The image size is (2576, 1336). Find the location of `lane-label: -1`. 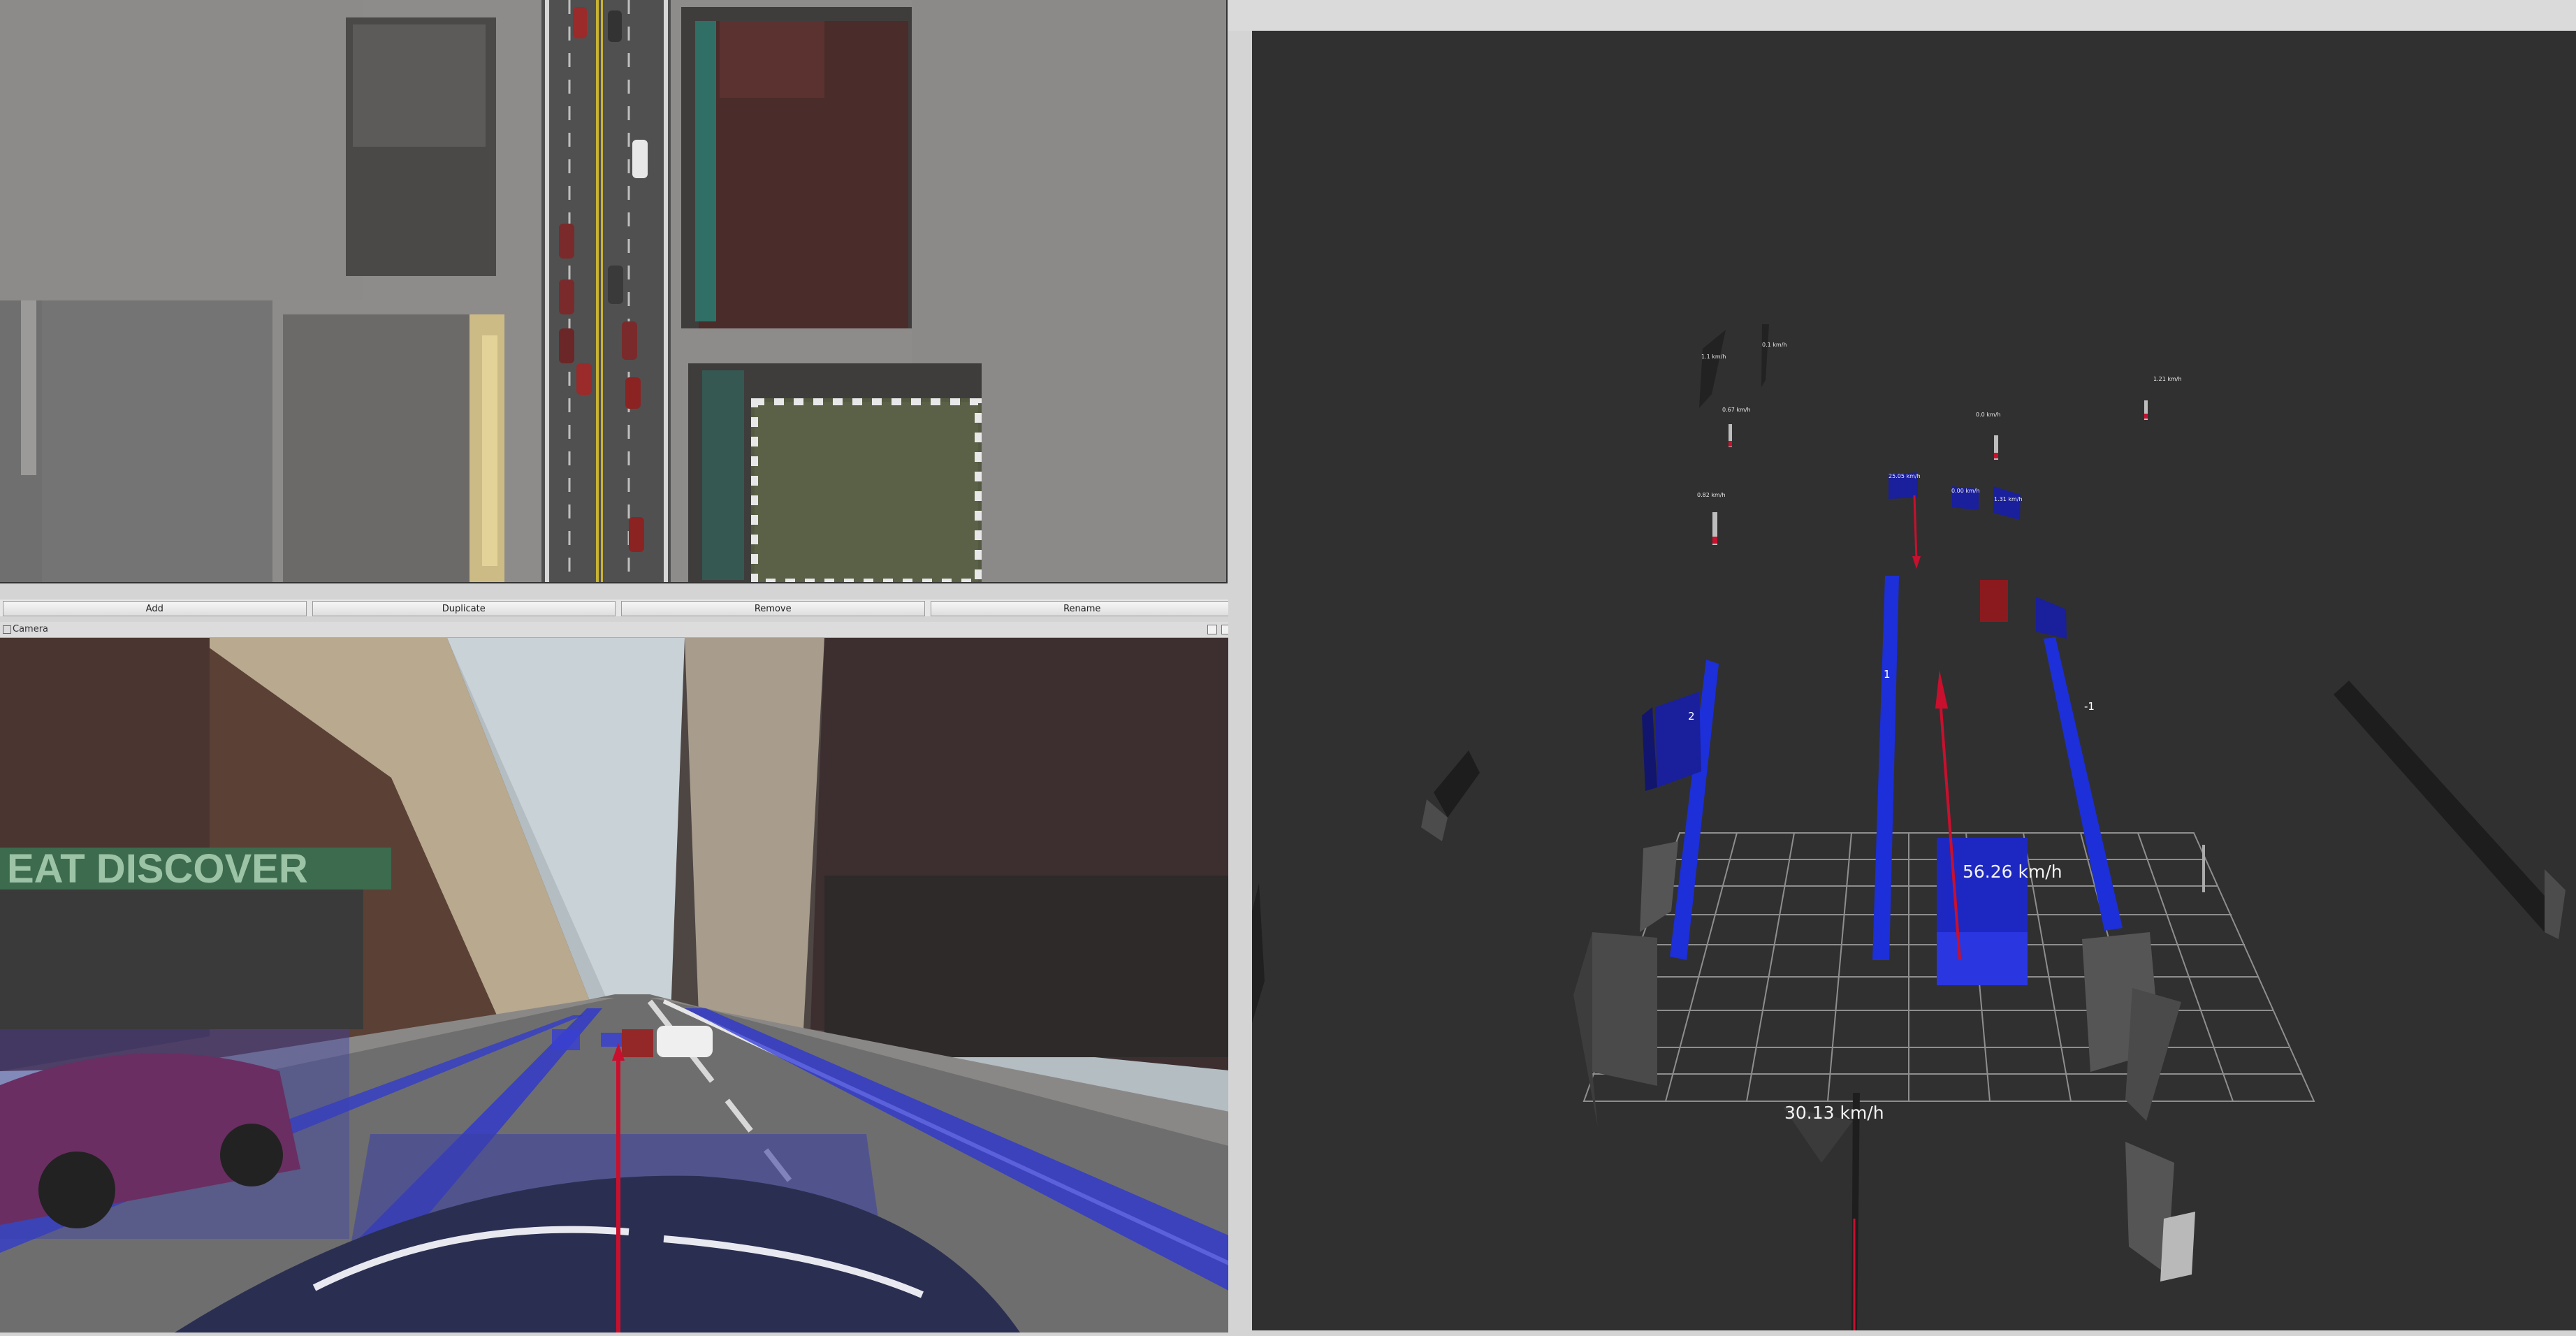

lane-label: -1 is located at coordinates (2089, 706).